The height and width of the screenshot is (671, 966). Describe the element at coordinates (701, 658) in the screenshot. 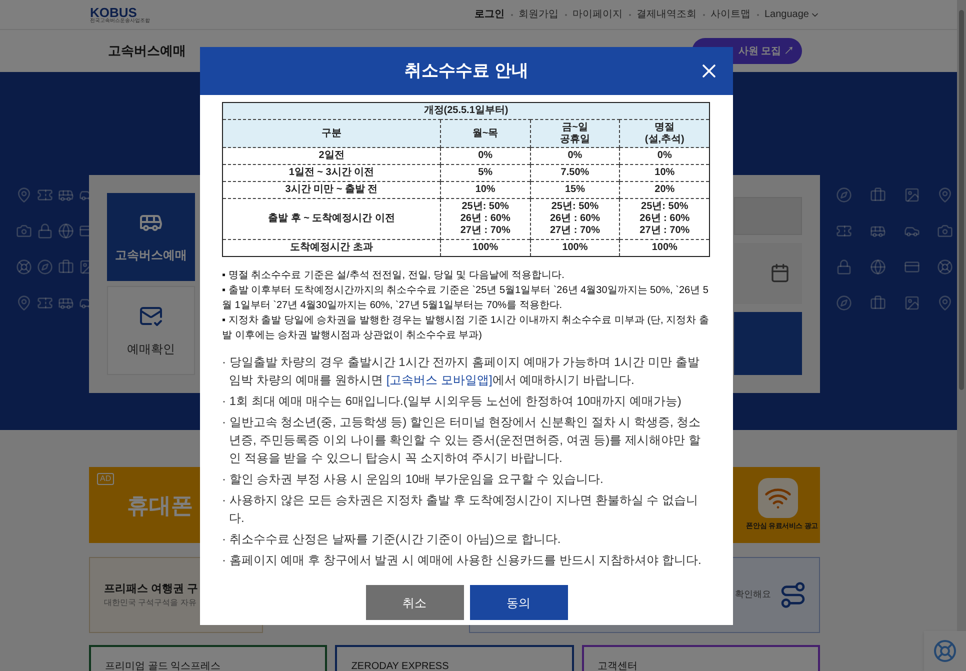

I see `service-card: 고객센터` at that location.